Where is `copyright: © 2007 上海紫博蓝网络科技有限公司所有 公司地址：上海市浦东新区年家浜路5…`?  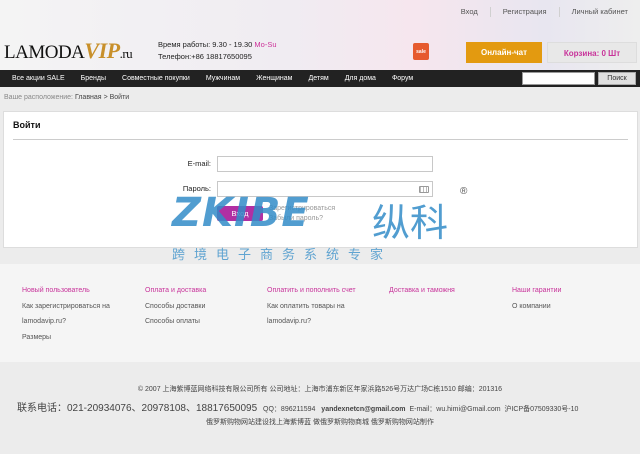
copyright: © 2007 上海紫博蓝网络科技有限公司所有 公司地址：上海市浦东新区年家浜路5… is located at coordinates (320, 389).